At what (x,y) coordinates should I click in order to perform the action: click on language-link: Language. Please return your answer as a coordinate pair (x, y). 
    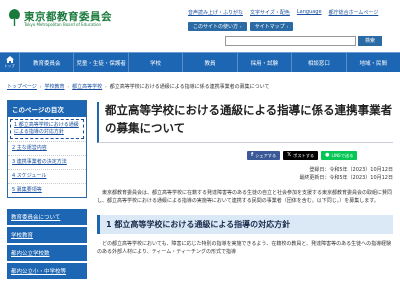
    Looking at the image, I should click on (309, 12).